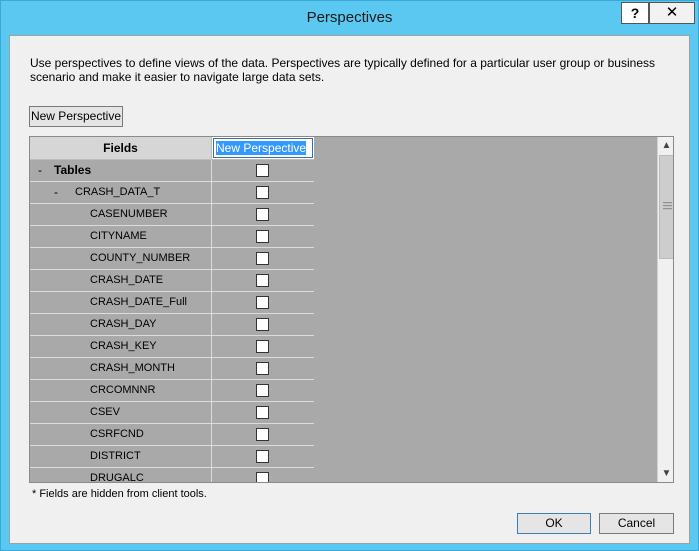 This screenshot has width=699, height=551. I want to click on field-row: CRCOMNNR, so click(172, 391).